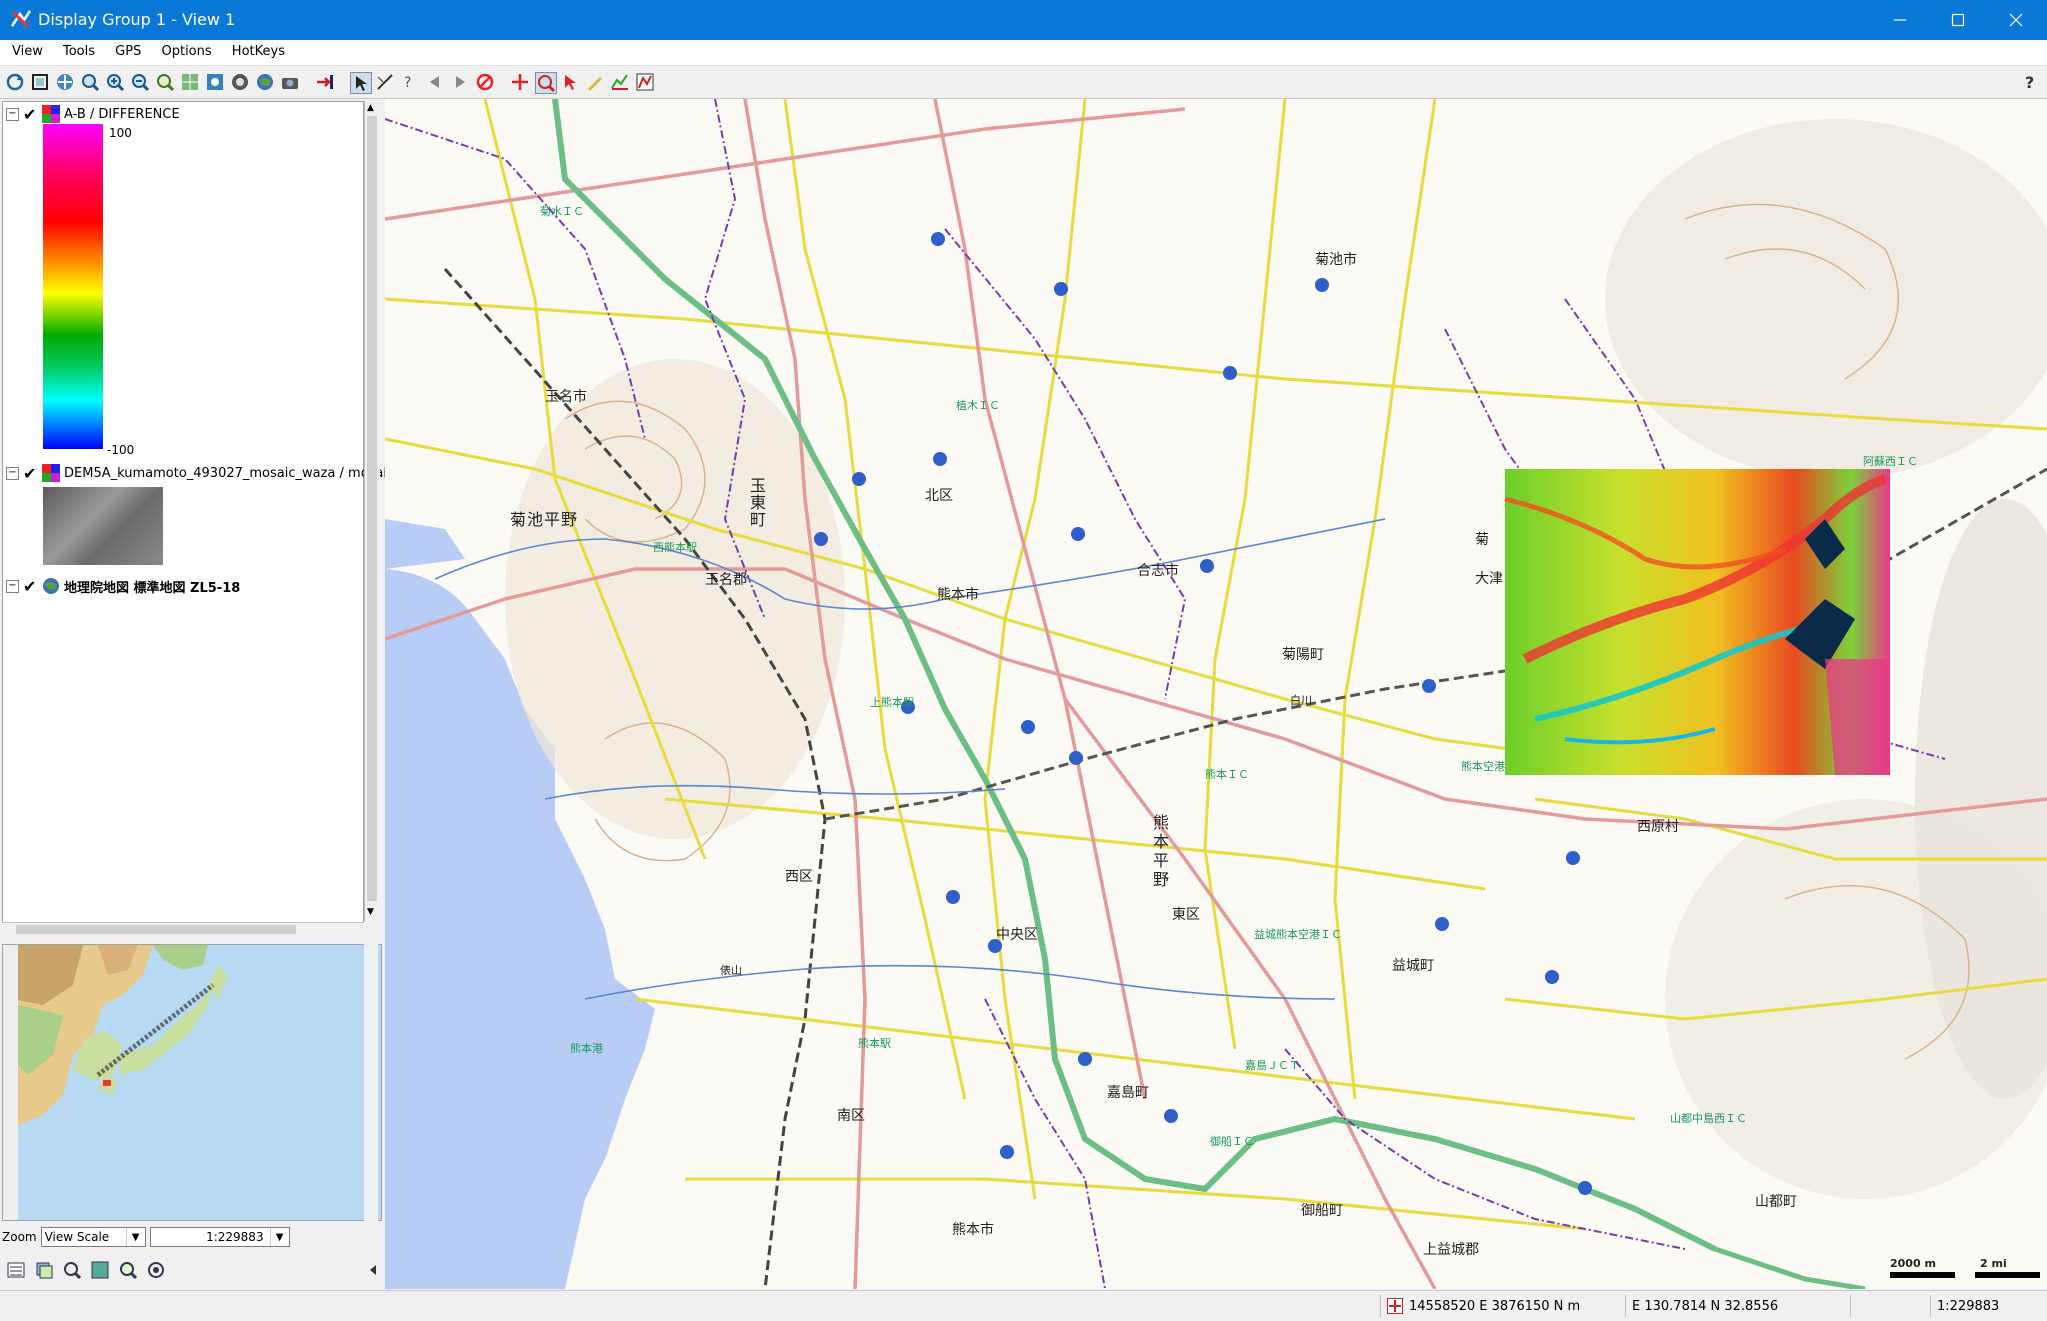 This screenshot has height=1321, width=2047. What do you see at coordinates (192, 1082) in the screenshot?
I see `overview-map` at bounding box center [192, 1082].